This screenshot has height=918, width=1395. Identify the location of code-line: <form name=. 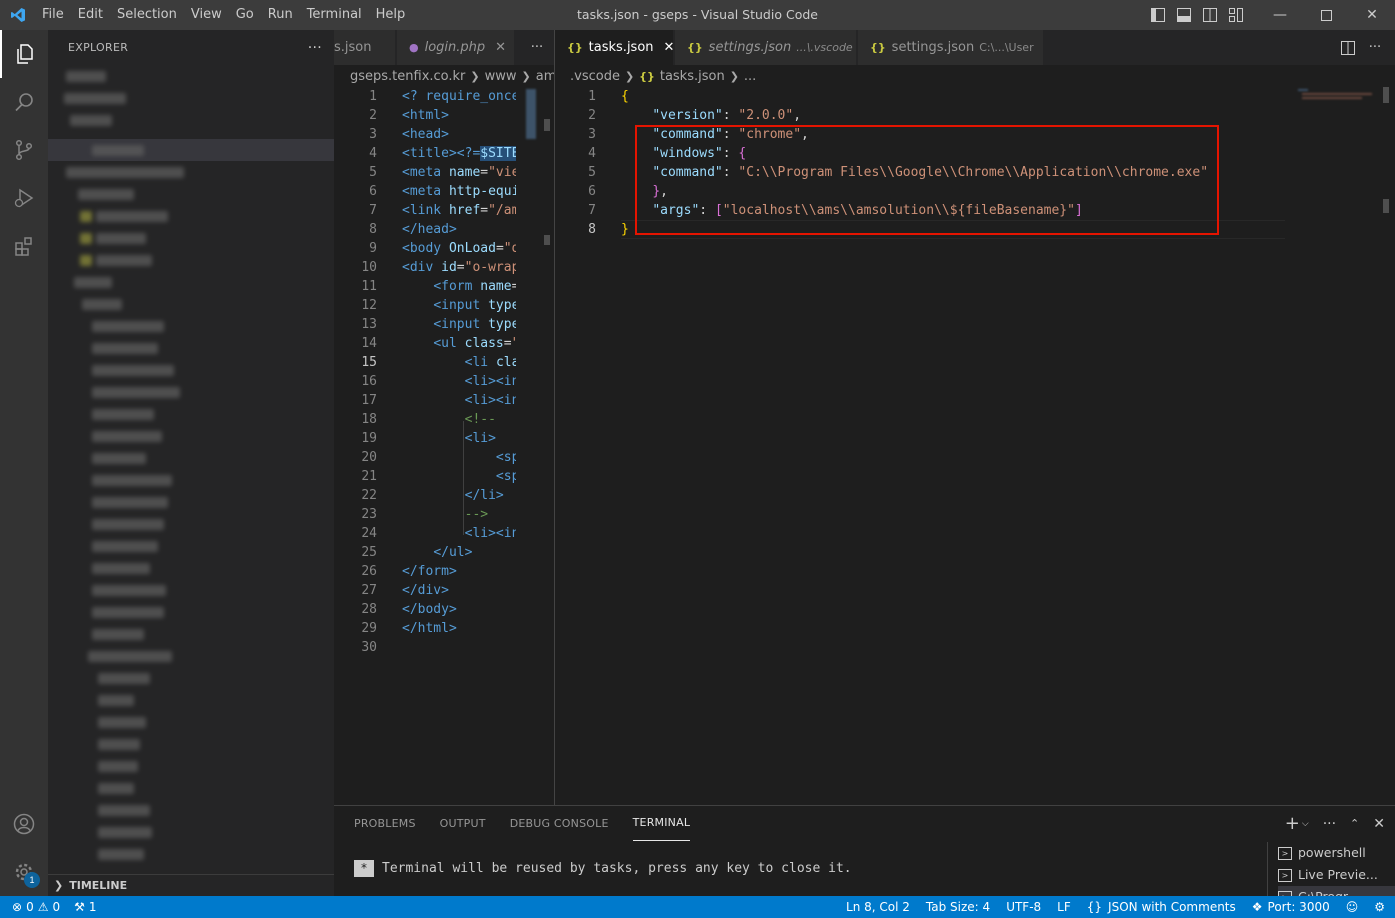
(459, 286).